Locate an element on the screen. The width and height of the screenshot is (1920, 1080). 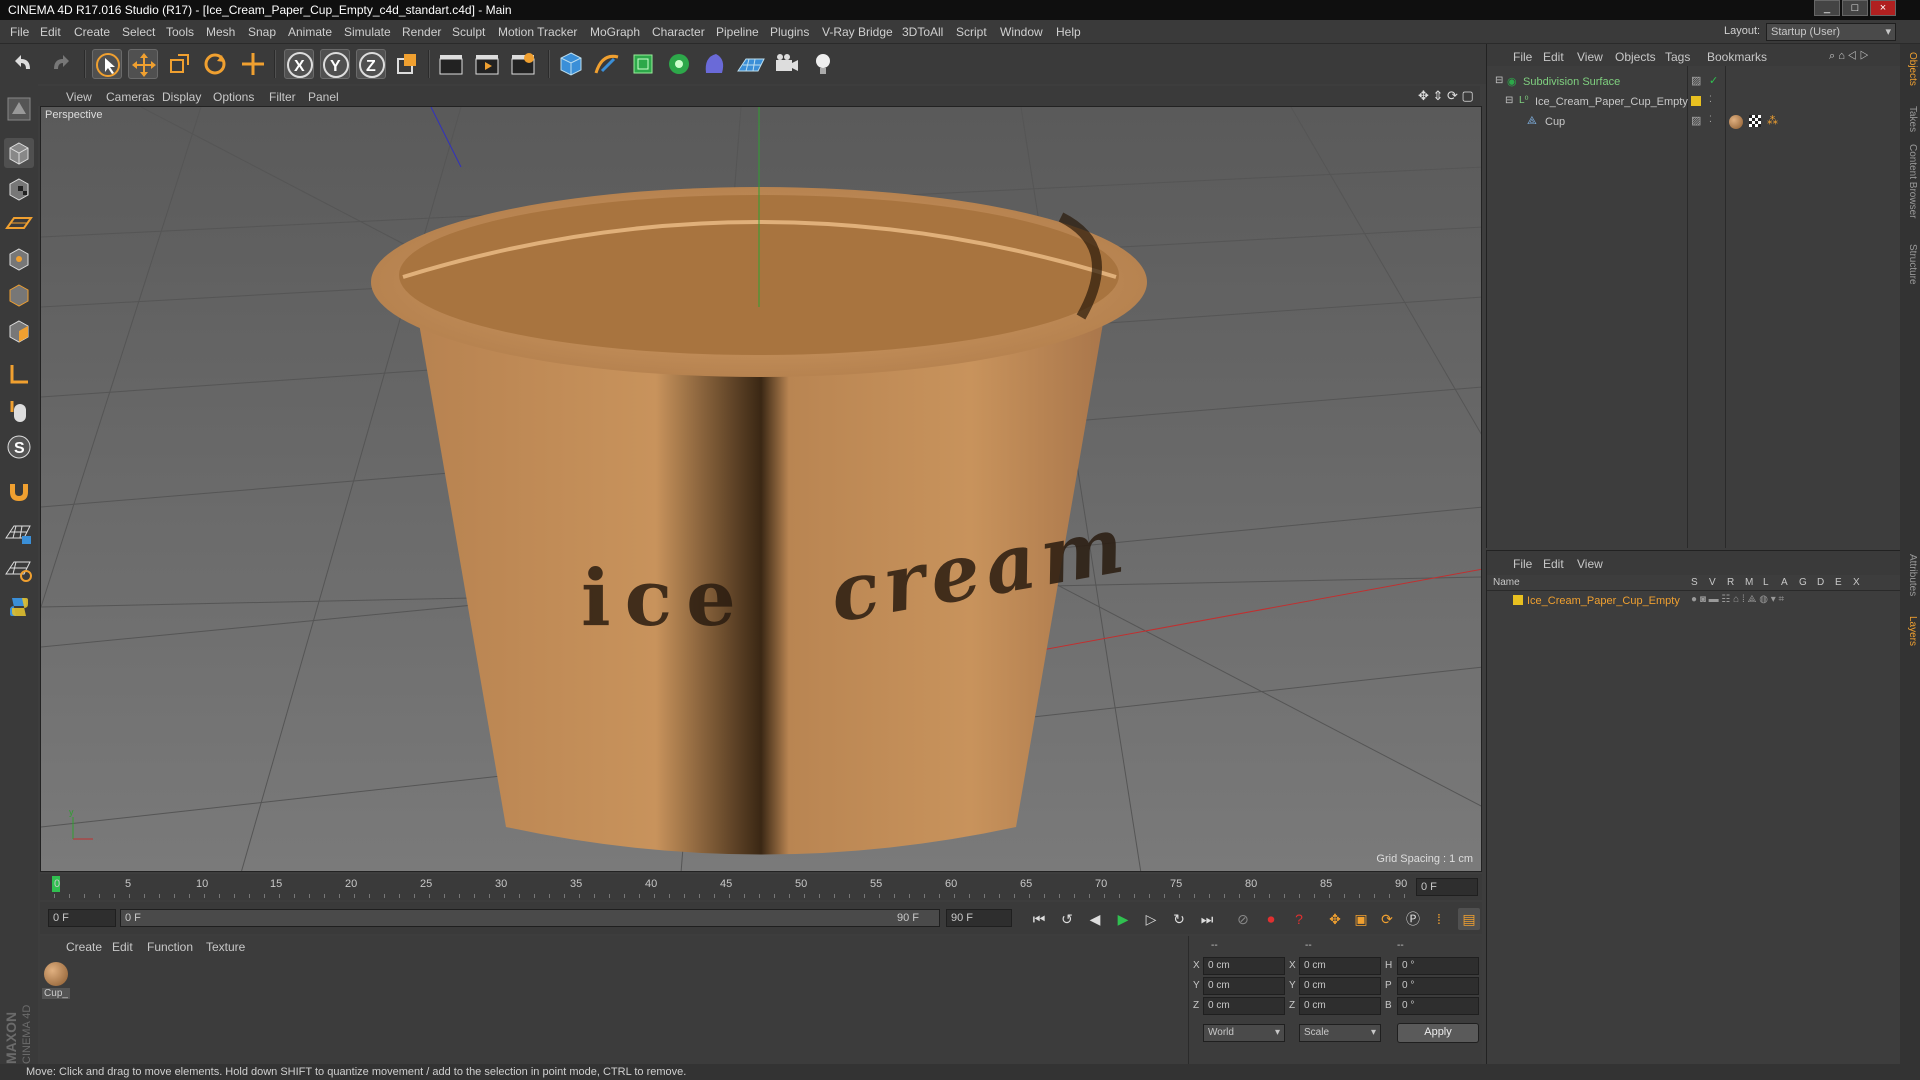
live-selection-tool is located at coordinates (107, 64).